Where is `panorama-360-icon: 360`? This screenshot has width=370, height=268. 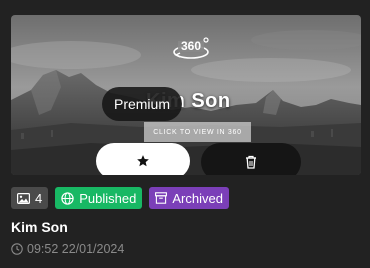 panorama-360-icon: 360 is located at coordinates (191, 48).